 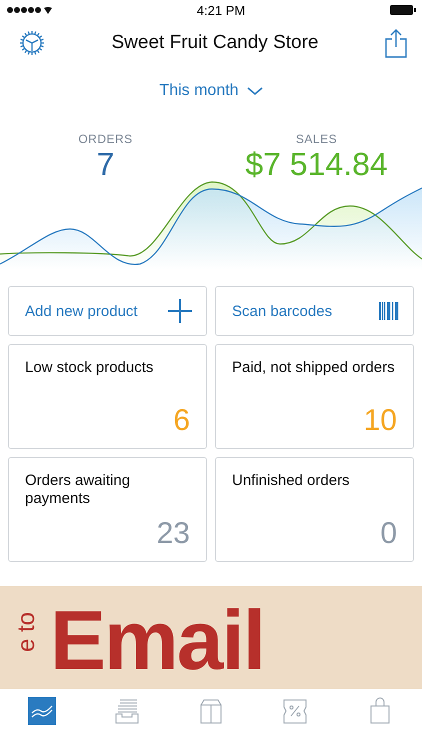 I want to click on card-label: Orders awaiting payments, so click(x=78, y=490).